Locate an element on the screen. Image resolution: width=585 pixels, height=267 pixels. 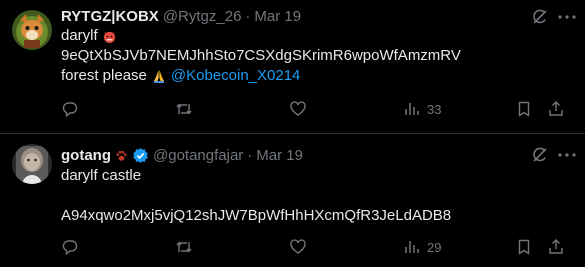
line-text: darylf castle is located at coordinates (101, 175).